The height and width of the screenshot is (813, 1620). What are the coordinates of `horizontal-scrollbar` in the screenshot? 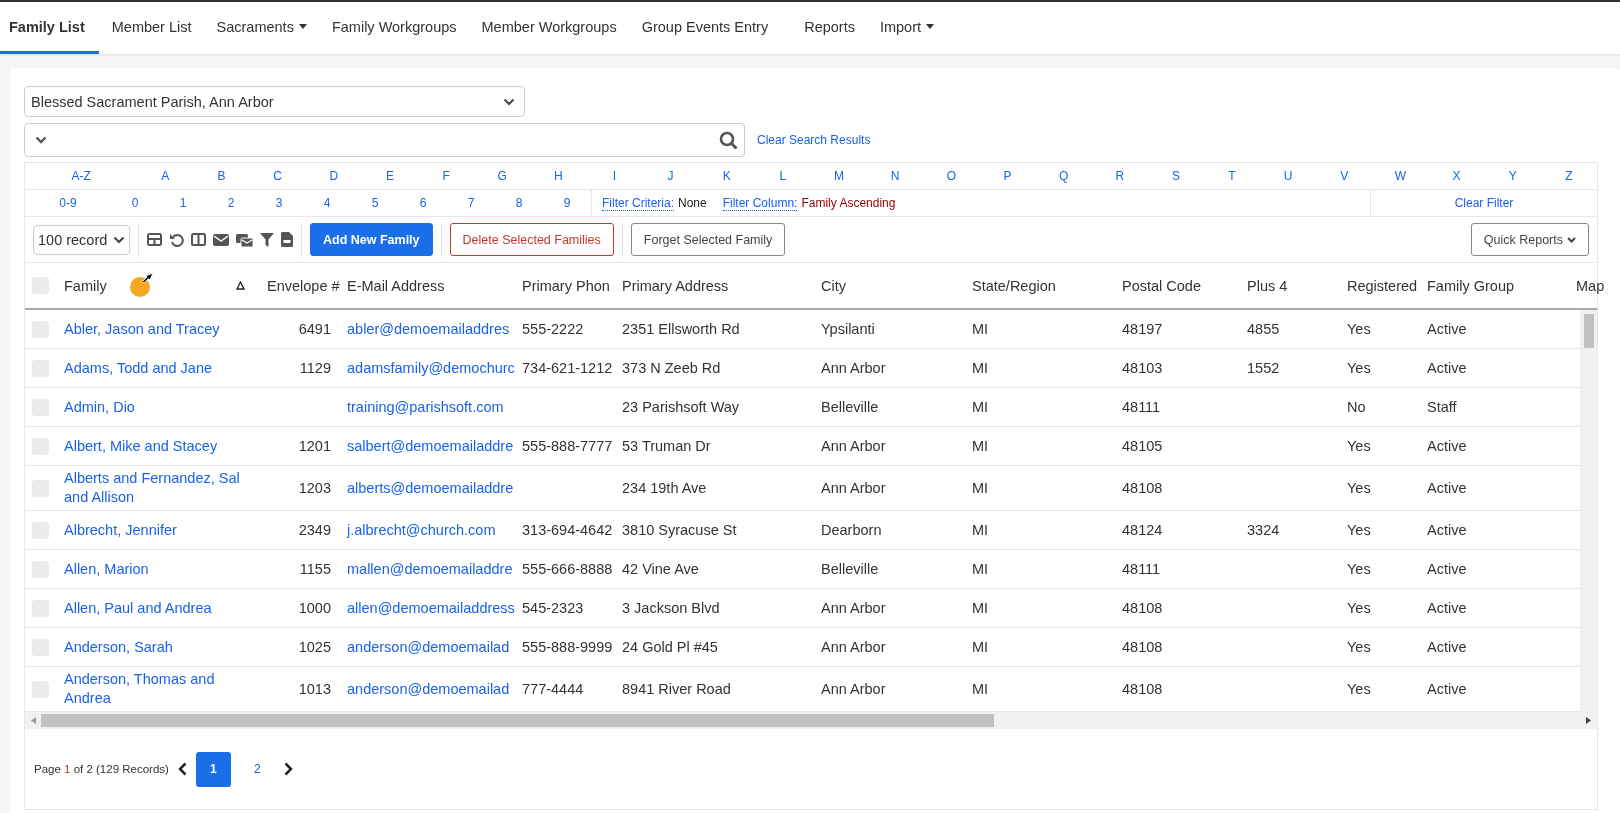 It's located at (811, 720).